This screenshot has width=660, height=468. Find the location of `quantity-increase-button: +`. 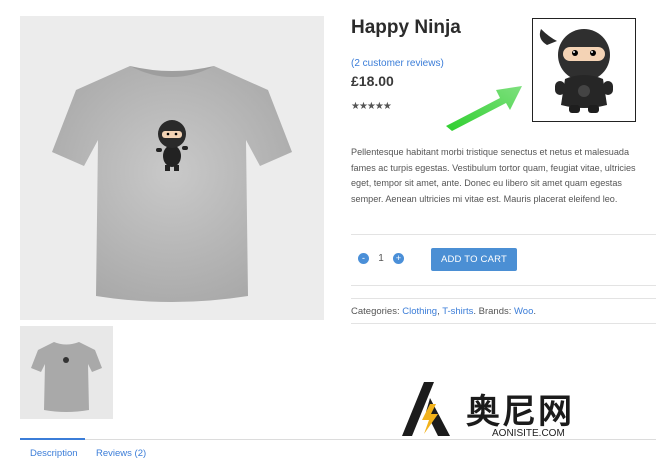

quantity-increase-button: + is located at coordinates (398, 258).